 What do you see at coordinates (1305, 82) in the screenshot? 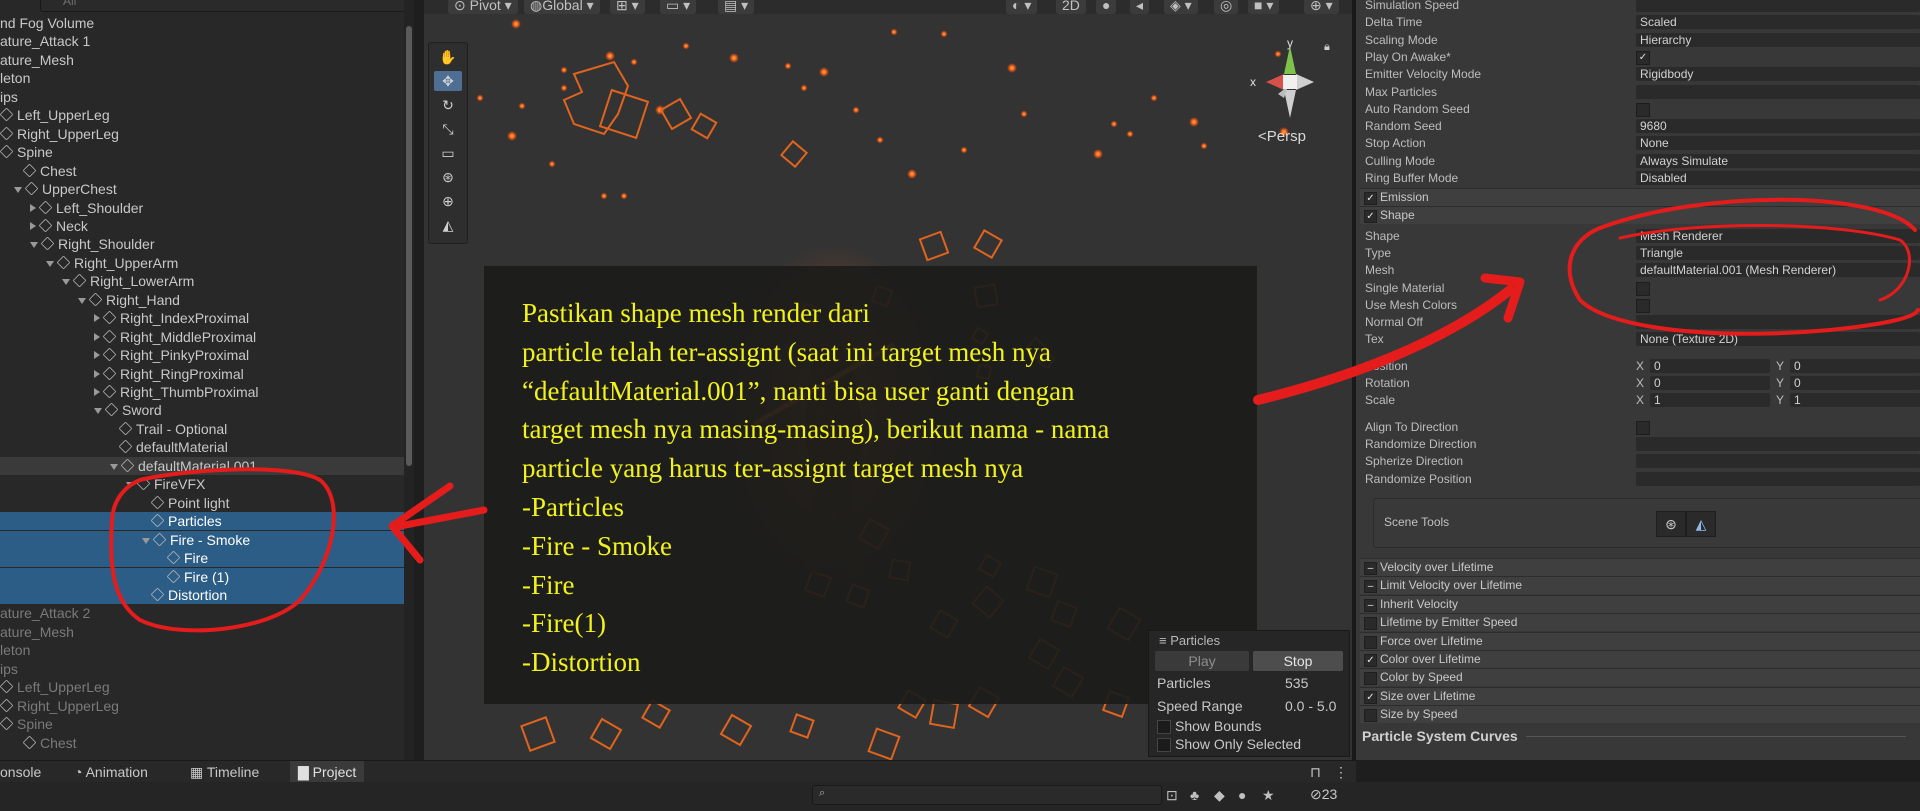
I see `gizmo-negx-cone` at bounding box center [1305, 82].